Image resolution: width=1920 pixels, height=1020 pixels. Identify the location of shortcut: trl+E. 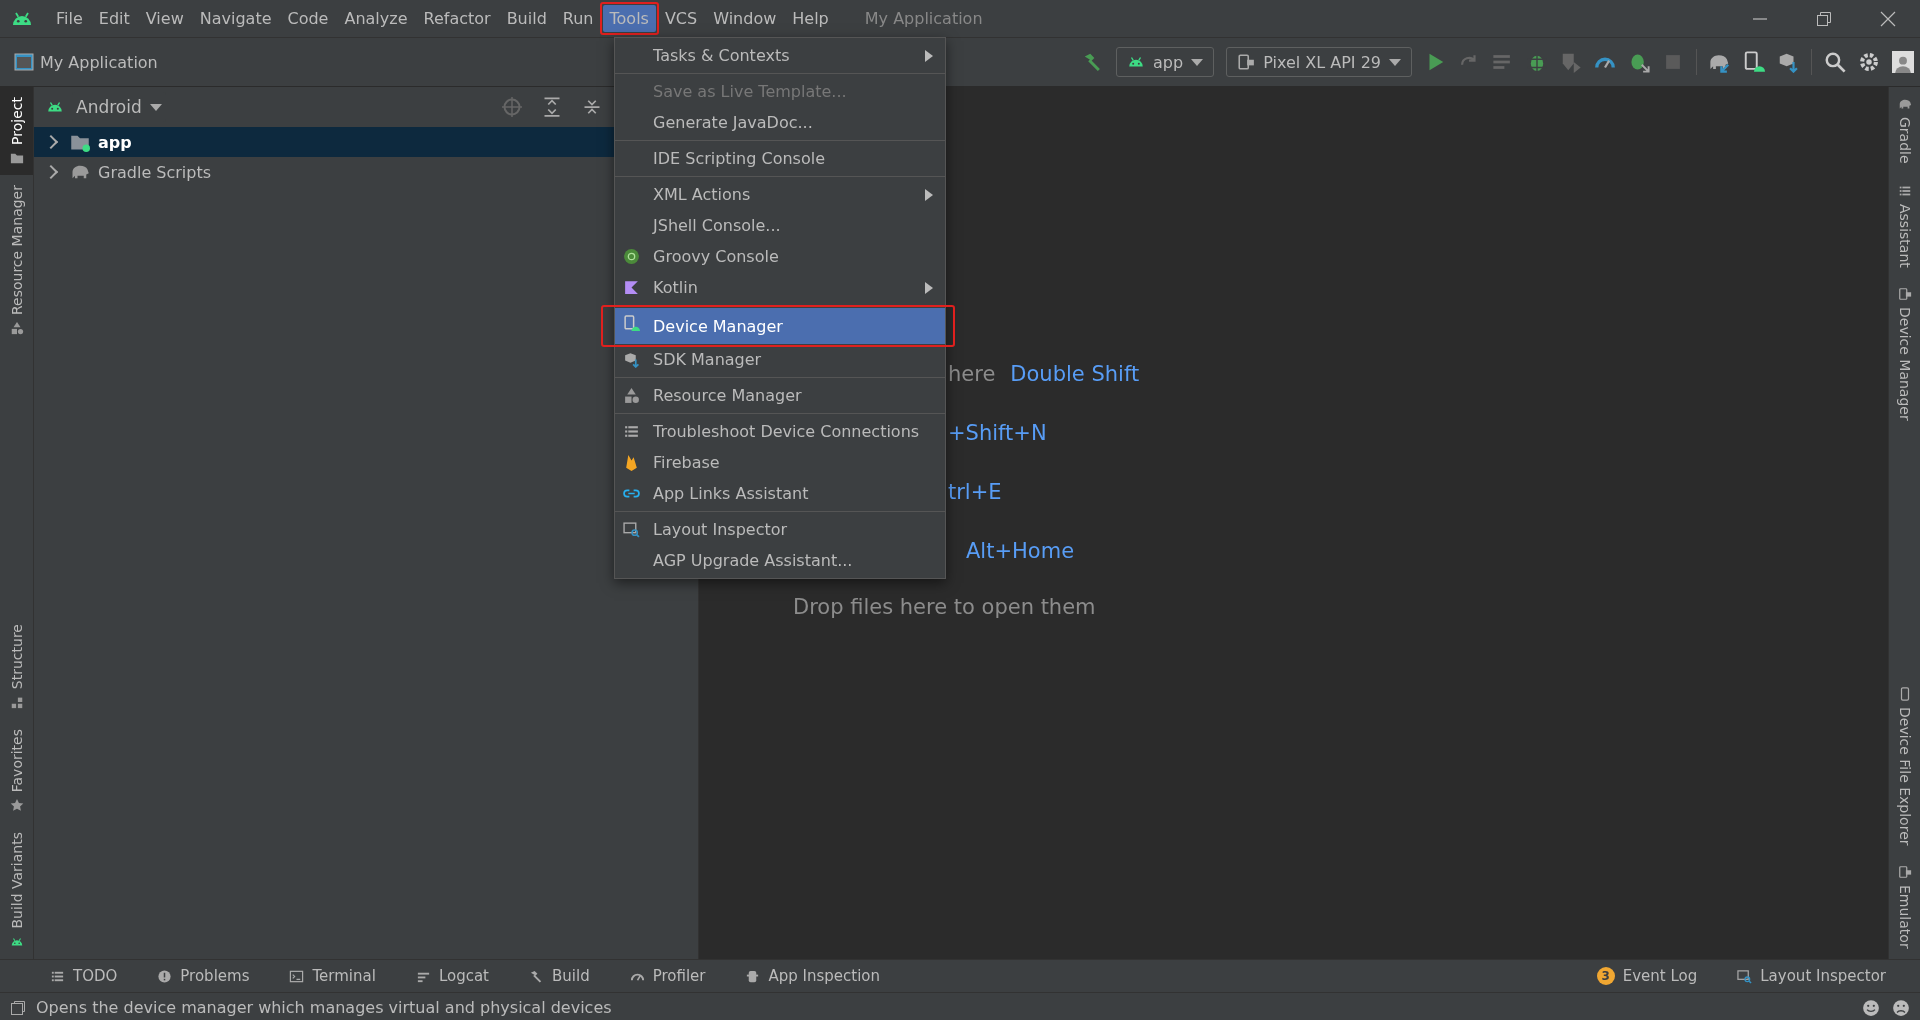
(975, 492).